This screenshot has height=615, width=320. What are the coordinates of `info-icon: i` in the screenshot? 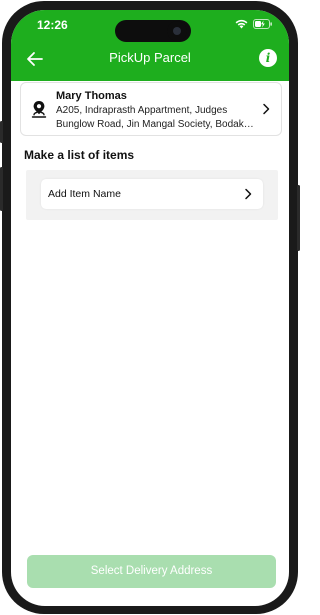 It's located at (268, 58).